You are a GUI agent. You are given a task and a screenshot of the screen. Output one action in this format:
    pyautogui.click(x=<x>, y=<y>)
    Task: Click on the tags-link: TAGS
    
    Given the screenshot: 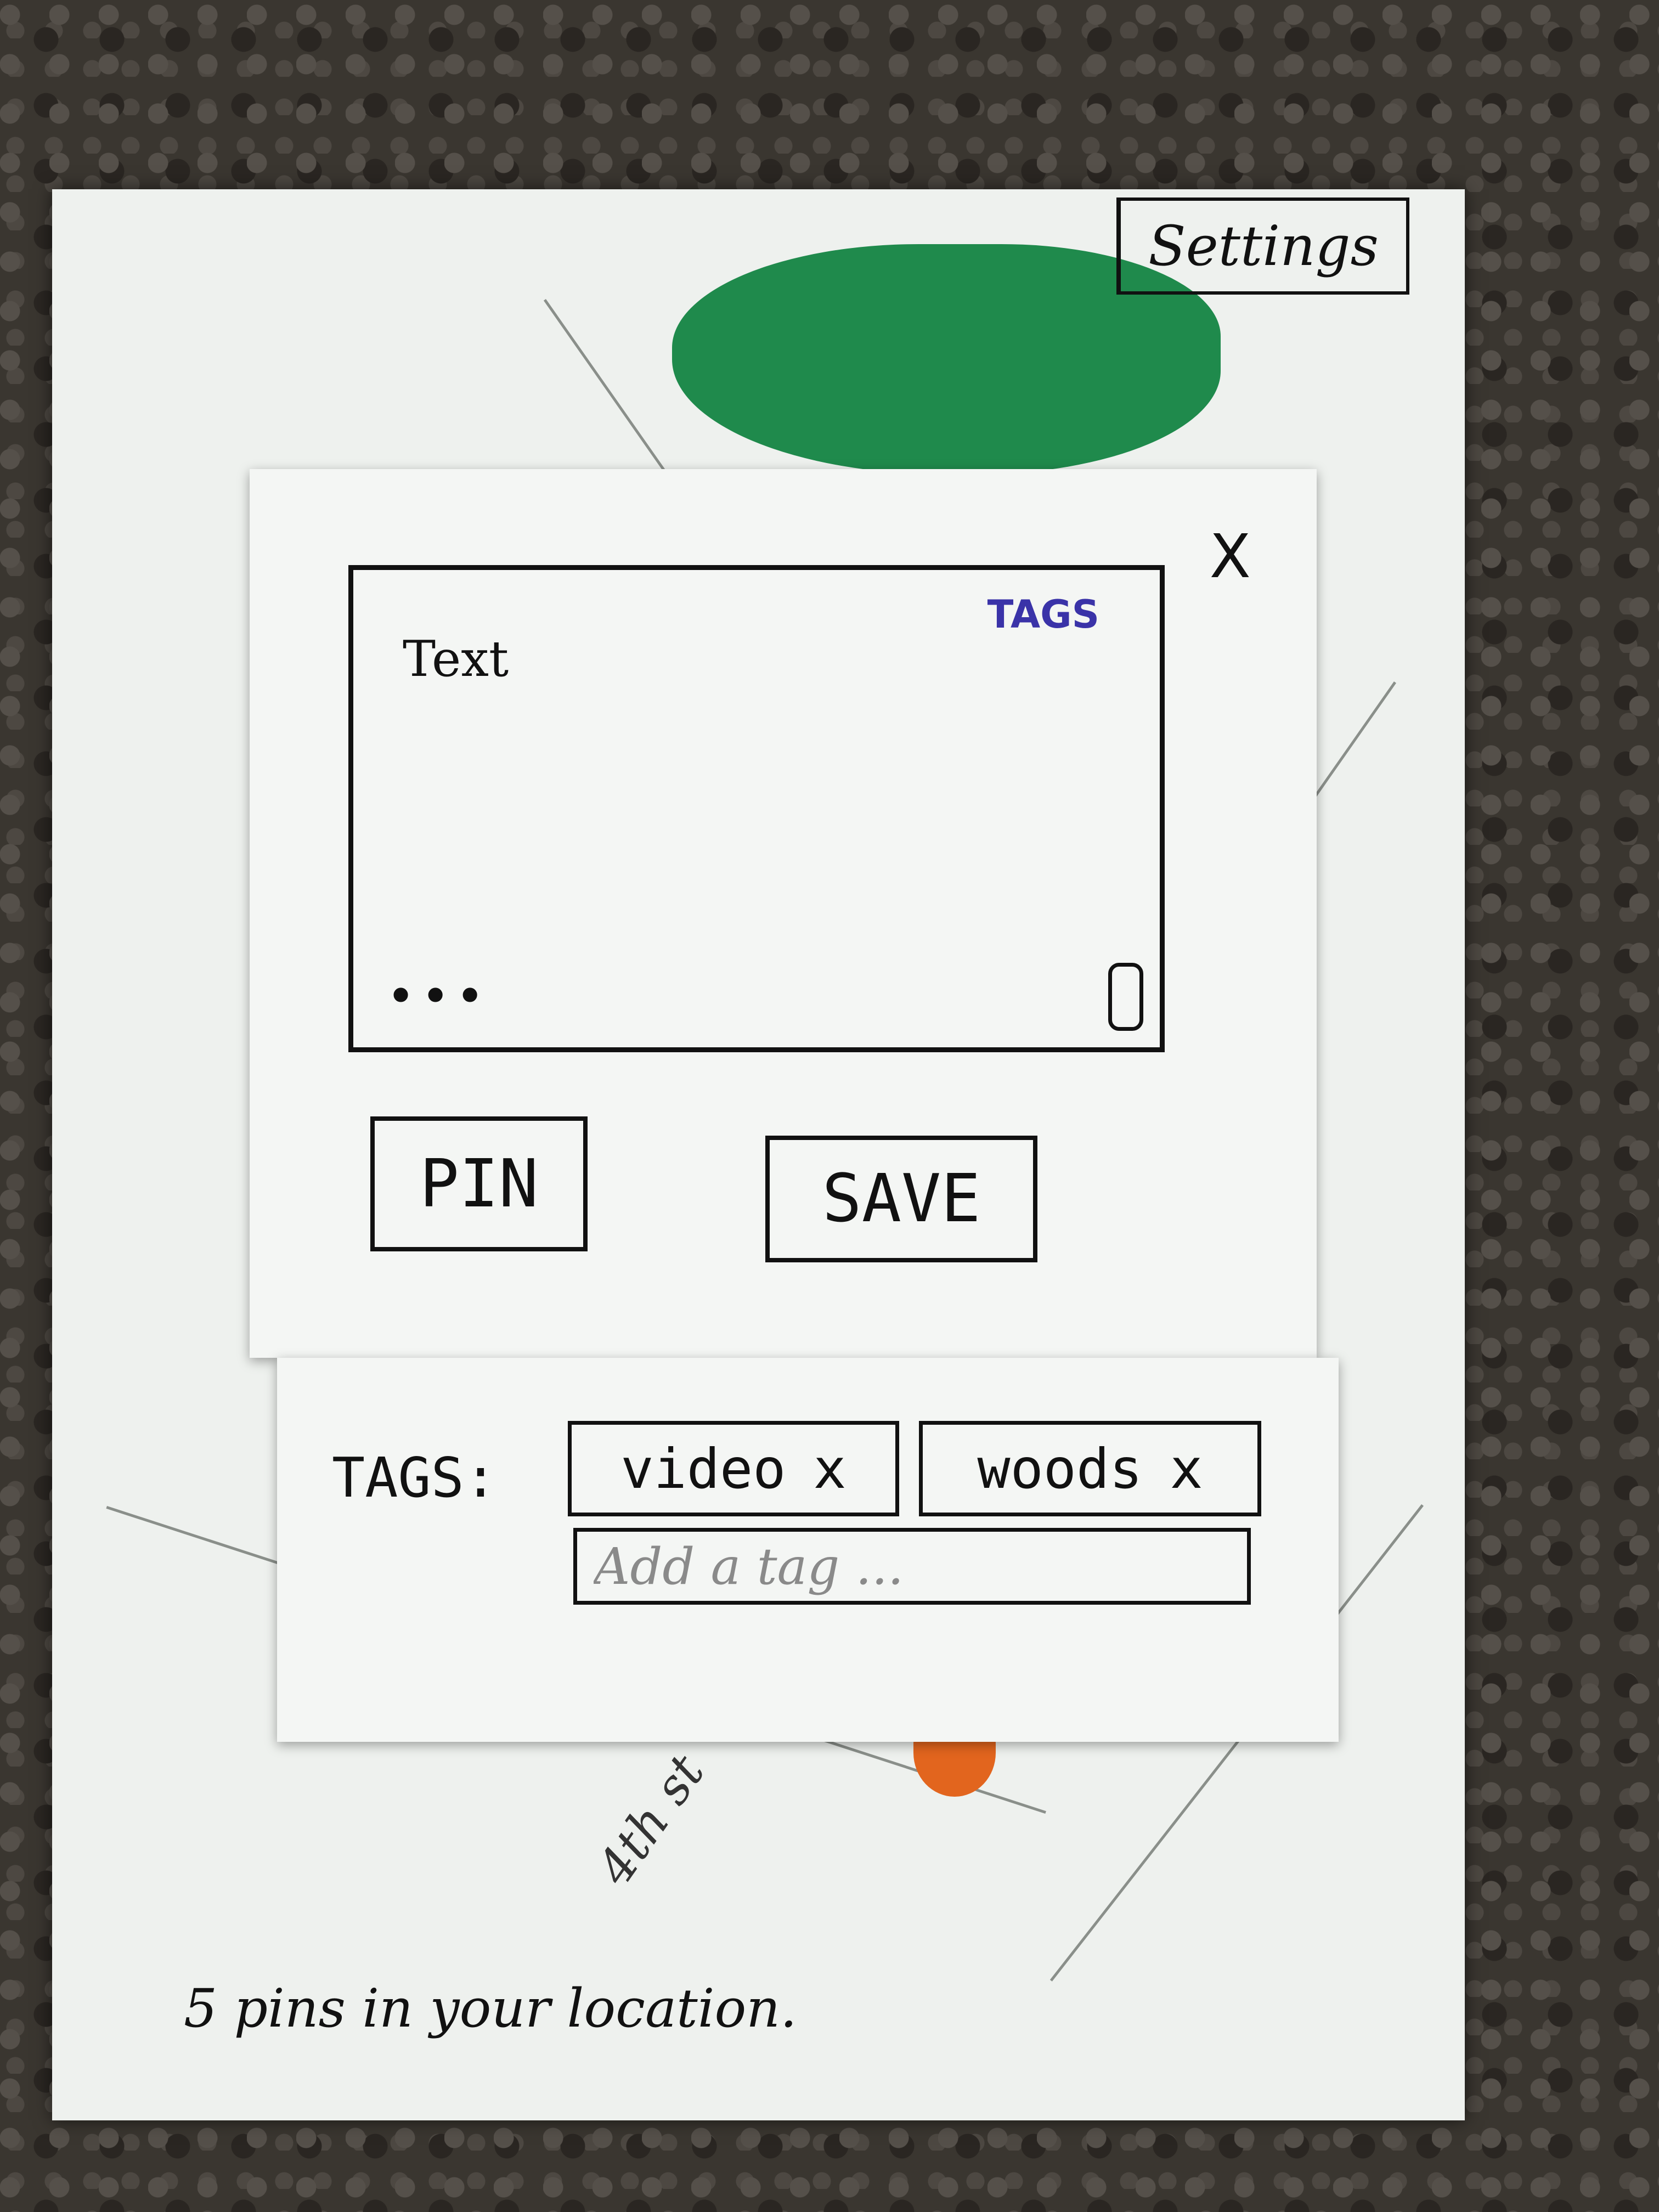 What is the action you would take?
    pyautogui.click(x=1043, y=615)
    